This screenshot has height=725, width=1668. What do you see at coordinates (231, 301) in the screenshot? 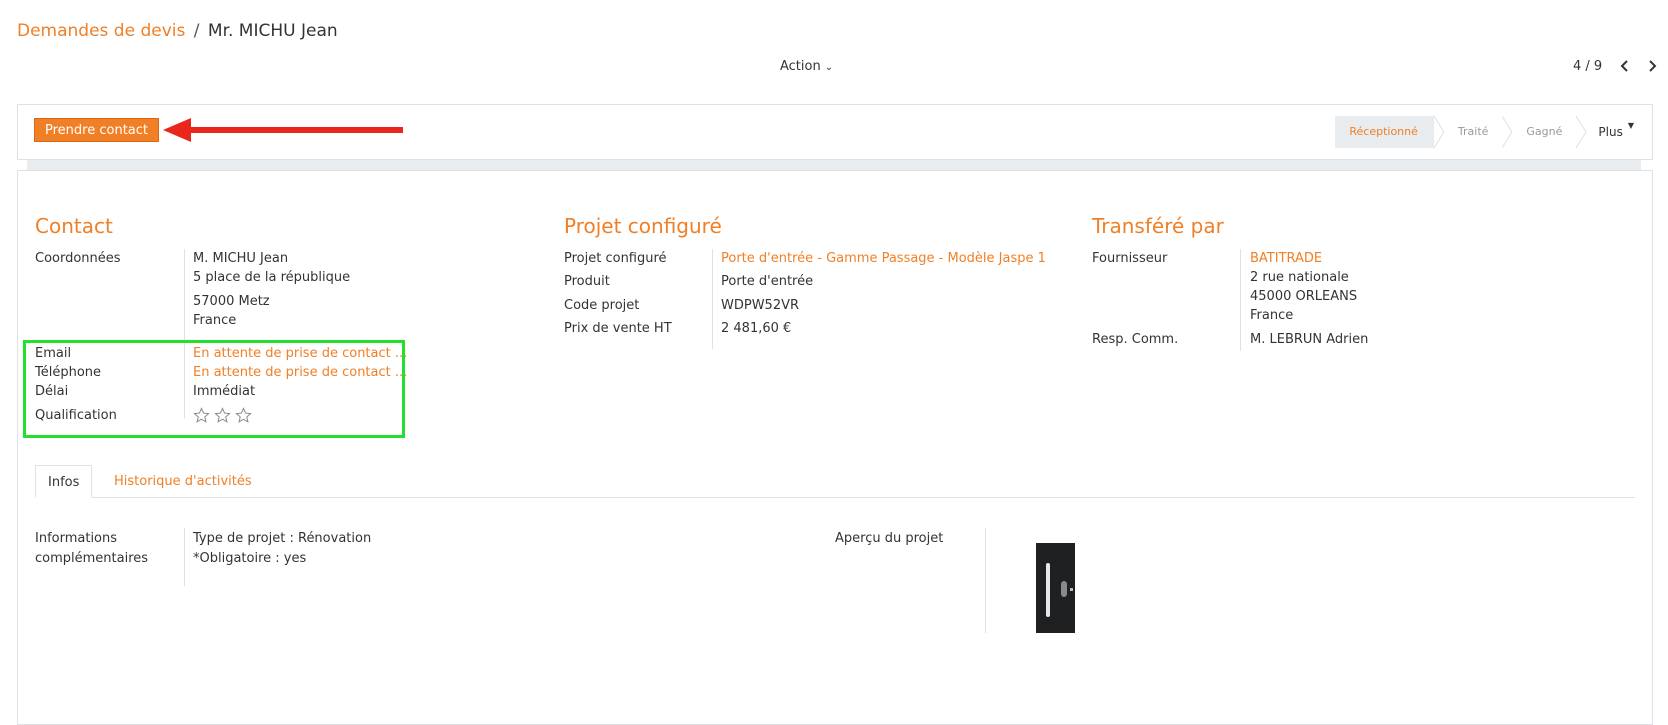
I see `contact-city: 57000 Metz` at bounding box center [231, 301].